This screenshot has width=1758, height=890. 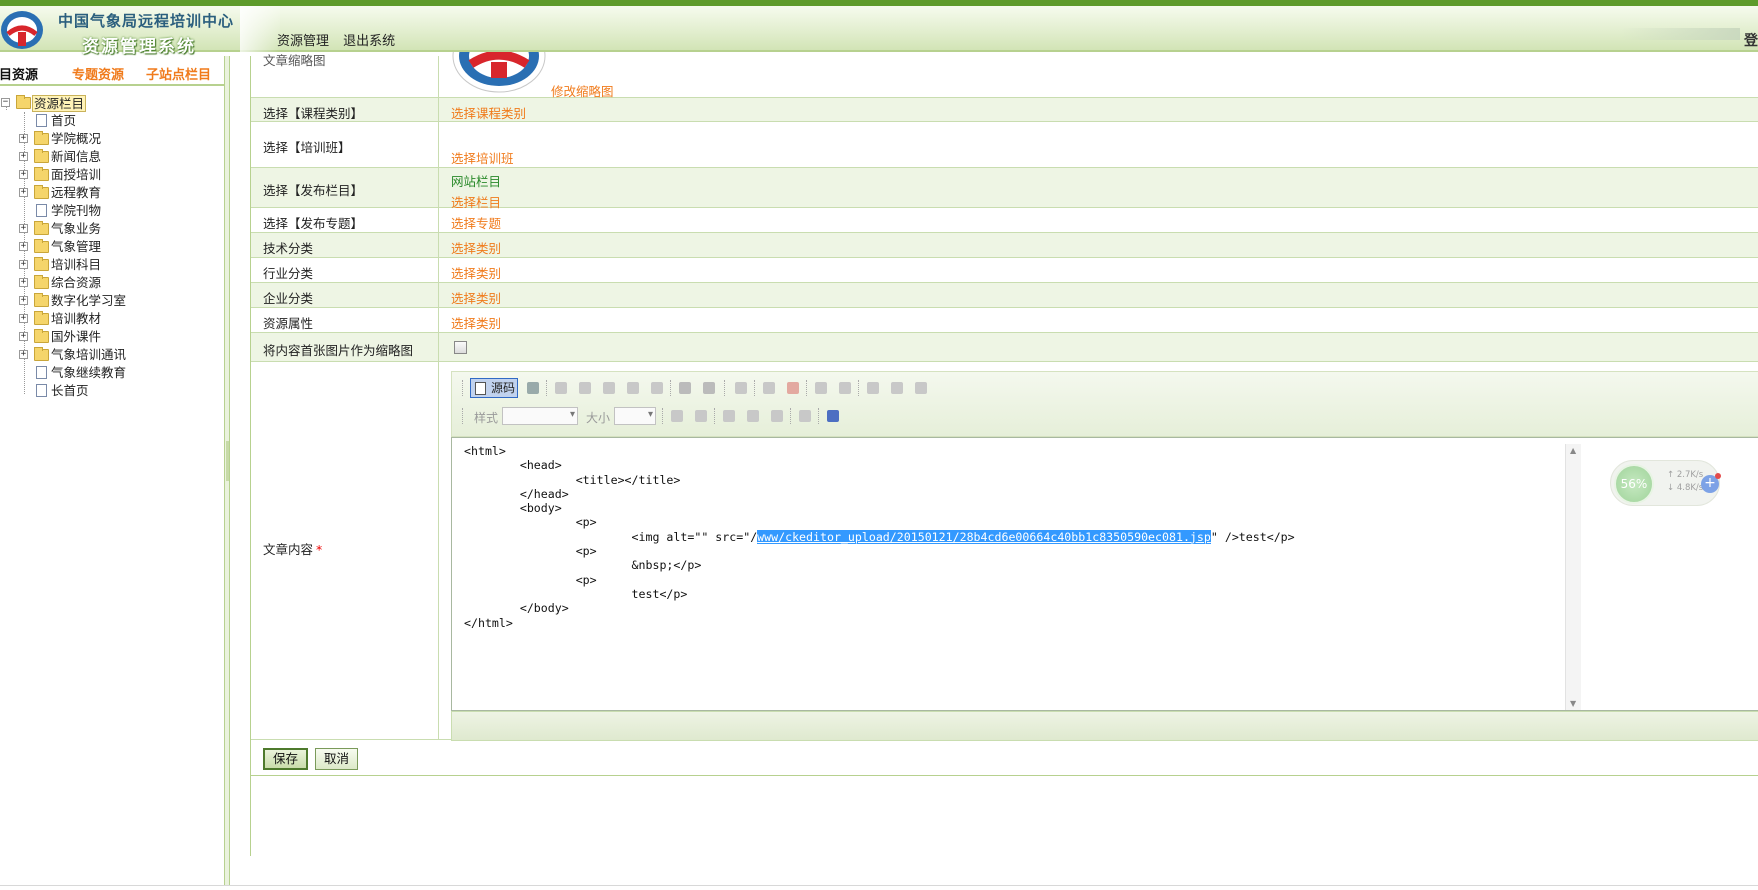 I want to click on tree-item: + 数字化学习室, so click(x=112, y=301).